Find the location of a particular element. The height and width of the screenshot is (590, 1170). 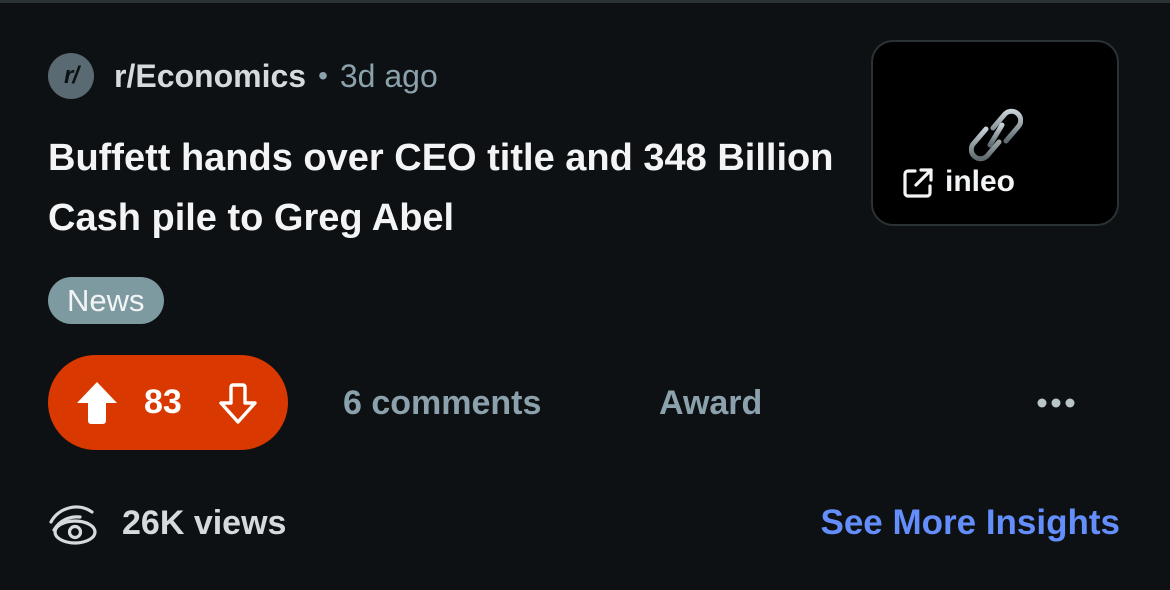

subreddit-name: r/Economics is located at coordinates (210, 76).